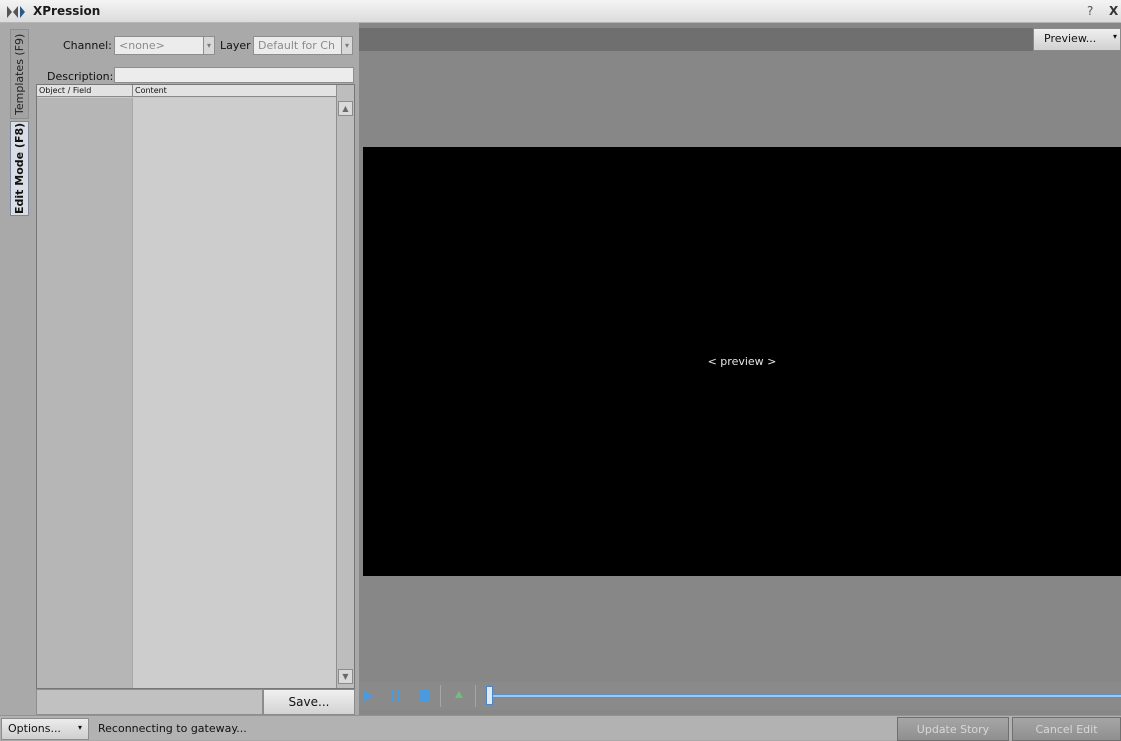  I want to click on timeline-scrubber, so click(489, 695).